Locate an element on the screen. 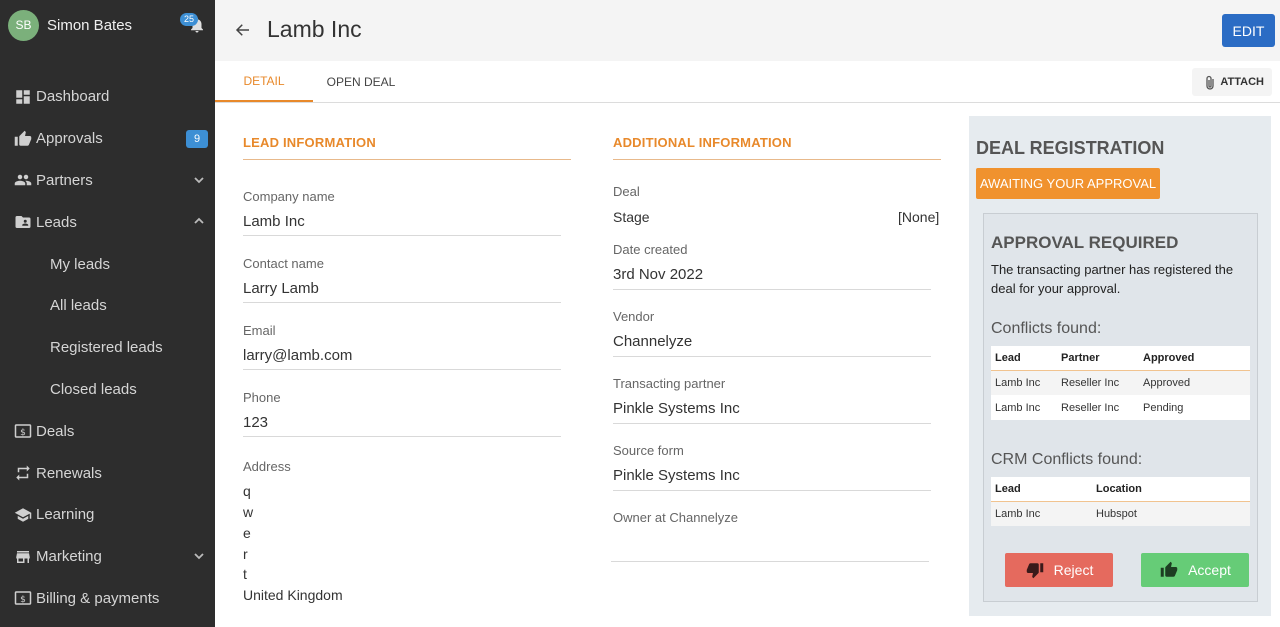 Image resolution: width=1280 pixels, height=627 pixels. status-badge: AWAITING YOUR APPROVAL is located at coordinates (1068, 183).